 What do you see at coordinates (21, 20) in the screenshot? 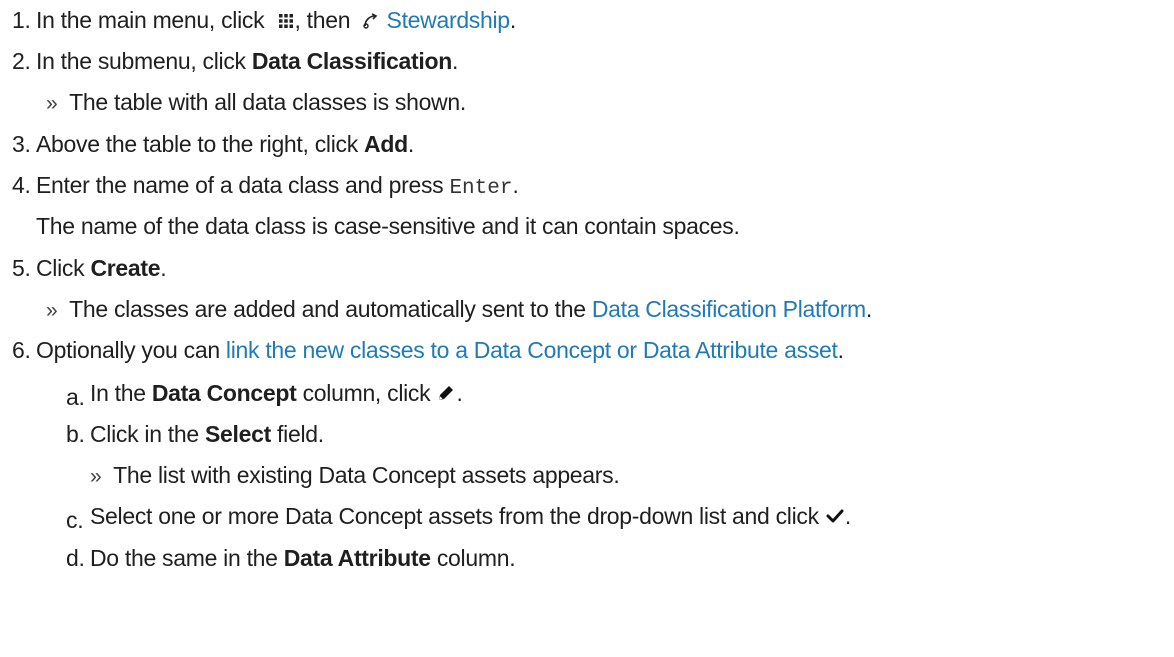
I see `step-number: 1.` at bounding box center [21, 20].